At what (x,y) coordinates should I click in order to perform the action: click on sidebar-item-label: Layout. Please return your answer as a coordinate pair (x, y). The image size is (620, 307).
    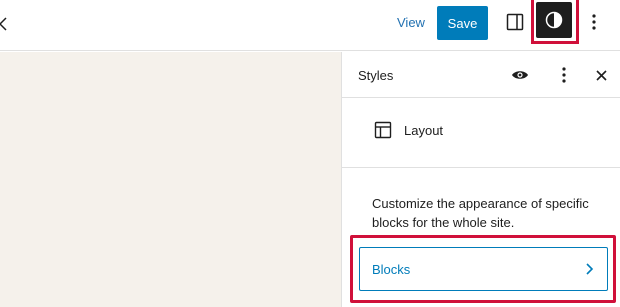
    Looking at the image, I should click on (424, 130).